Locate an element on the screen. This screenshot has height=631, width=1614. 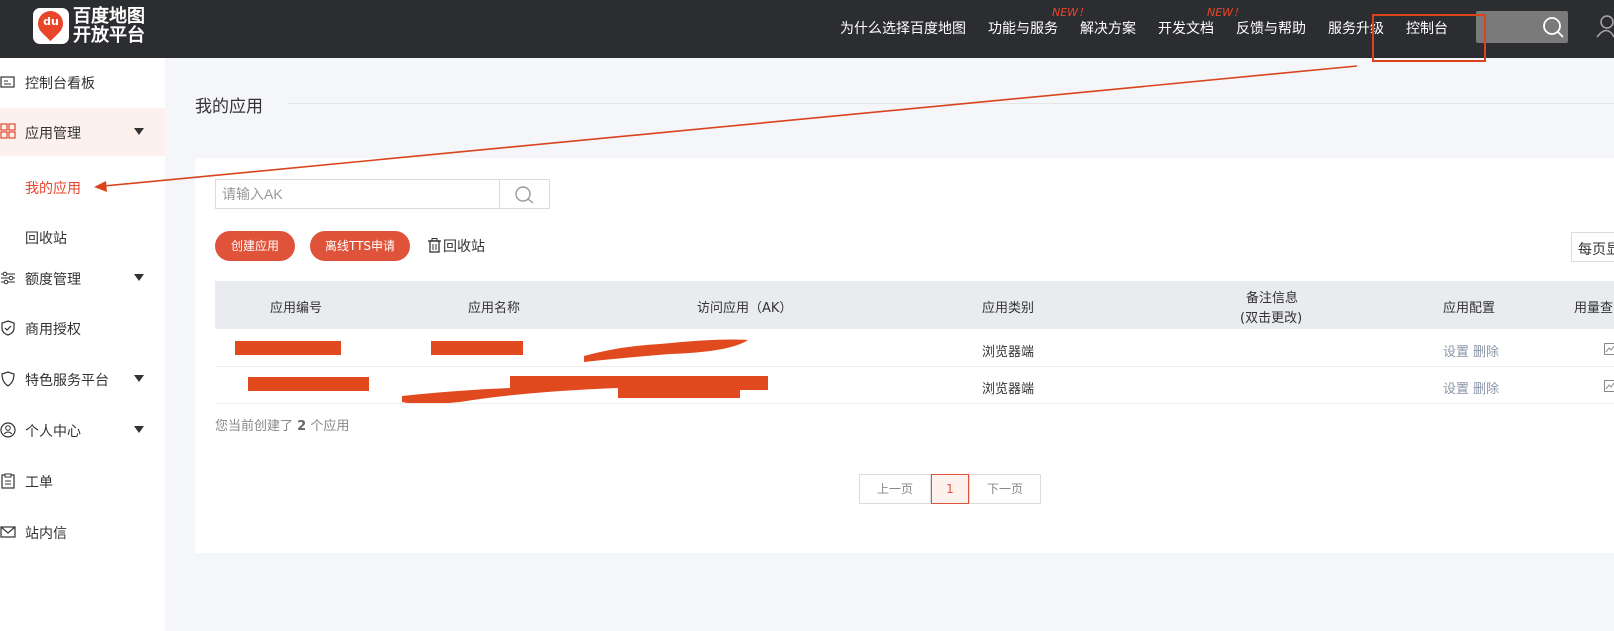
baidu-map-logo: du 百度地图 开放平台 is located at coordinates (90, 25).